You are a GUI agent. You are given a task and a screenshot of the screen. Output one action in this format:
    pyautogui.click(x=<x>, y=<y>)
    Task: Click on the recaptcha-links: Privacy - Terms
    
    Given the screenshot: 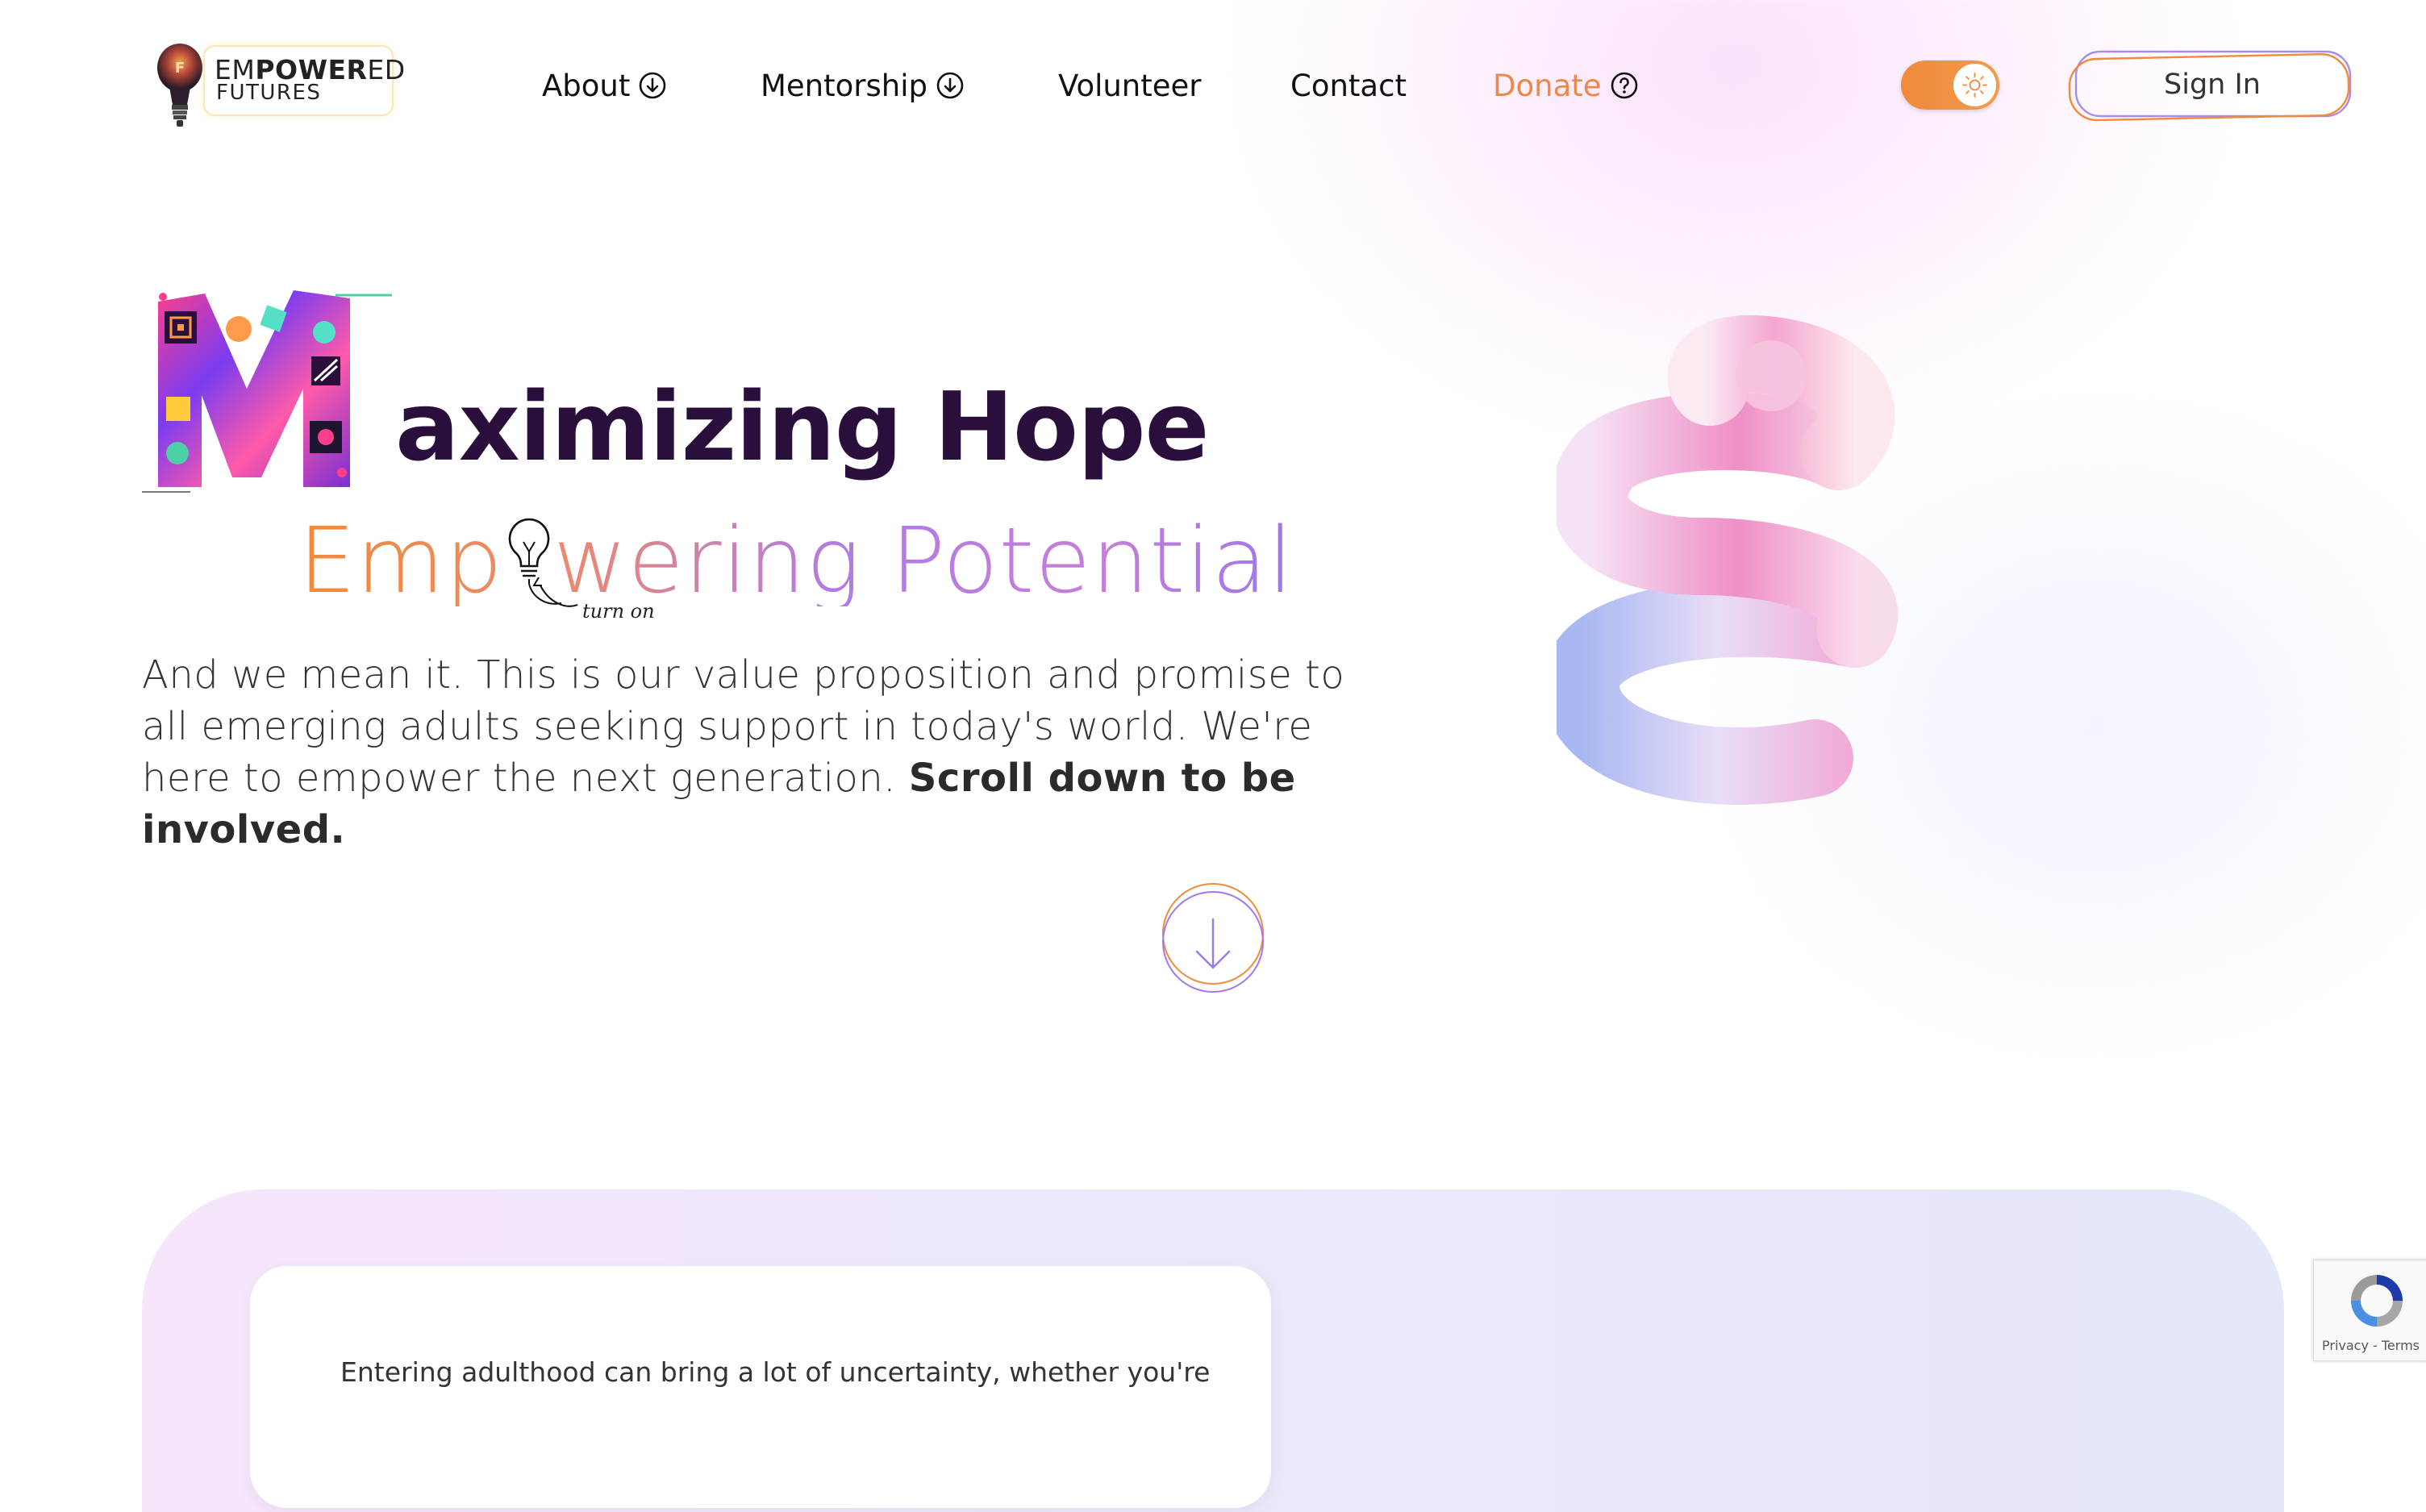 What is the action you would take?
    pyautogui.click(x=2371, y=1345)
    